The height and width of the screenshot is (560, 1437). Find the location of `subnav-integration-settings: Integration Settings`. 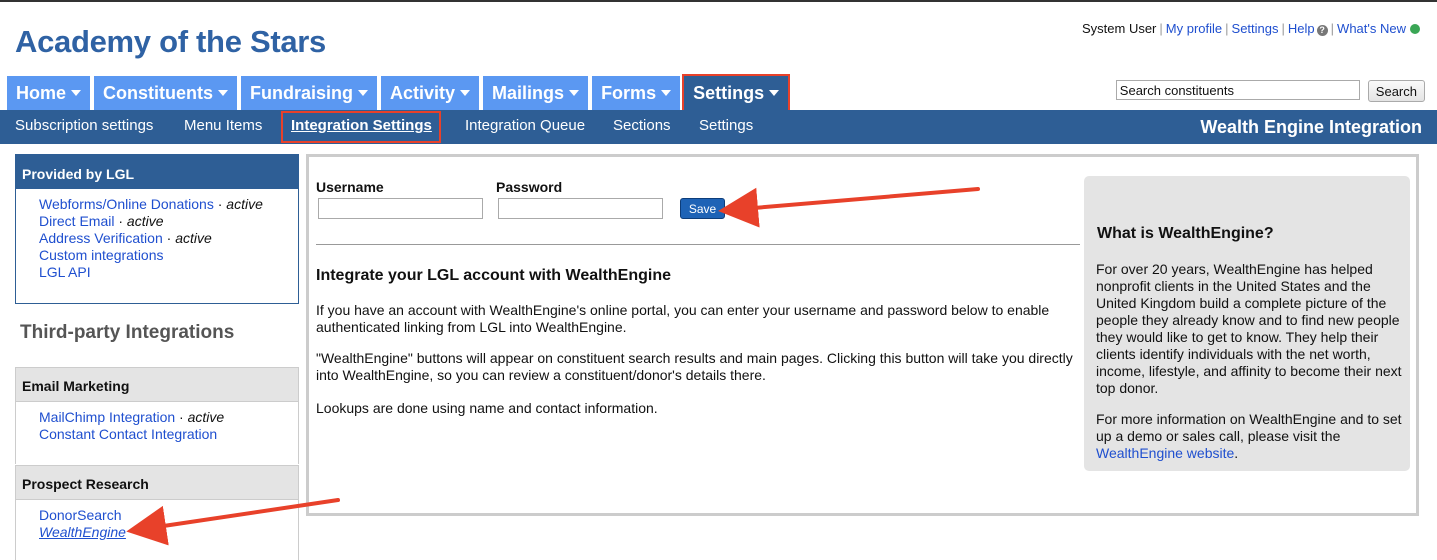

subnav-integration-settings: Integration Settings is located at coordinates (361, 127).